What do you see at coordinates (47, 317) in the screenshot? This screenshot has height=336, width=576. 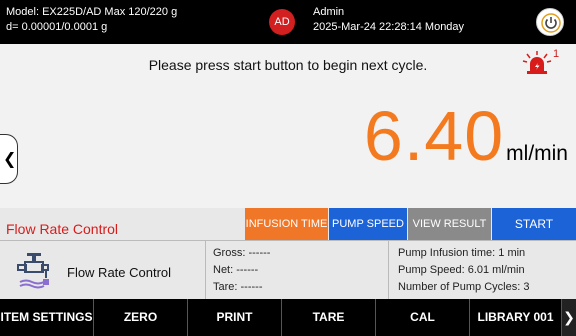 I see `item-settings-button: ITEM SETTINGS` at bounding box center [47, 317].